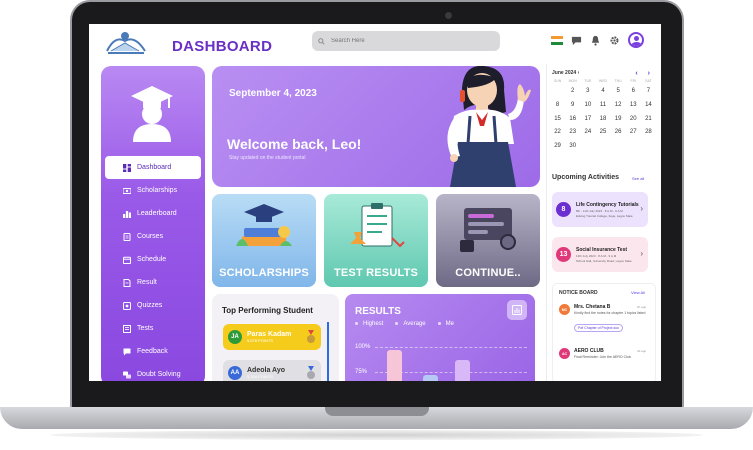 The image size is (753, 450). I want to click on calendar-day: 21, so click(648, 120).